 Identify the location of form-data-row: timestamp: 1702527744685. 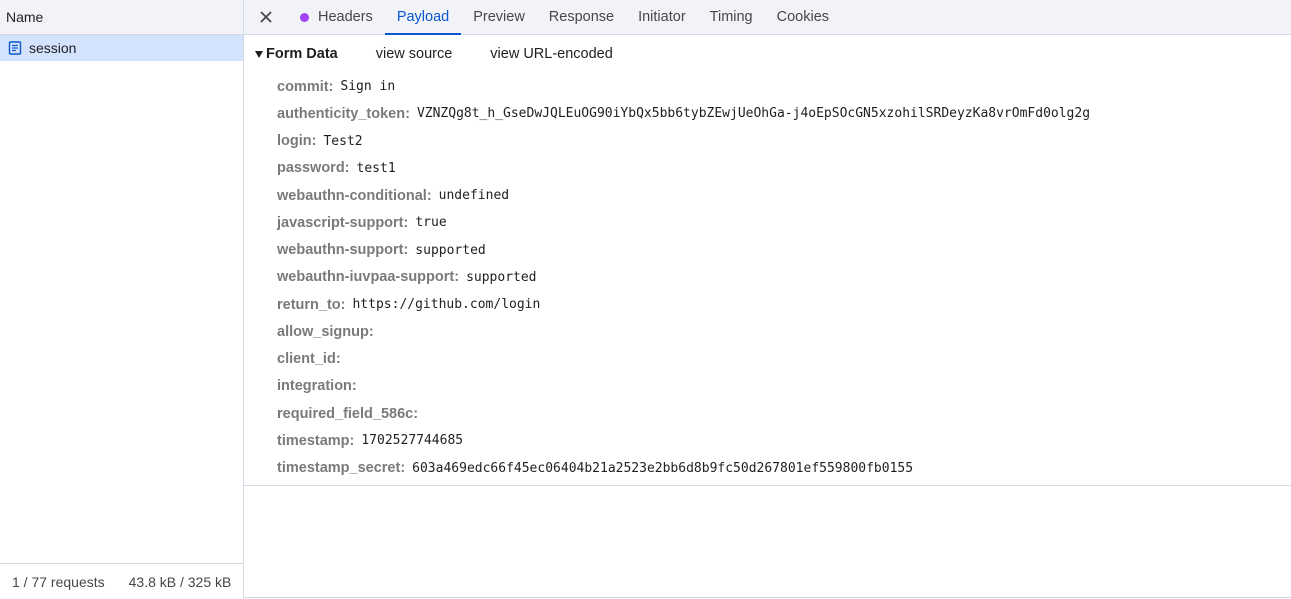
(784, 440).